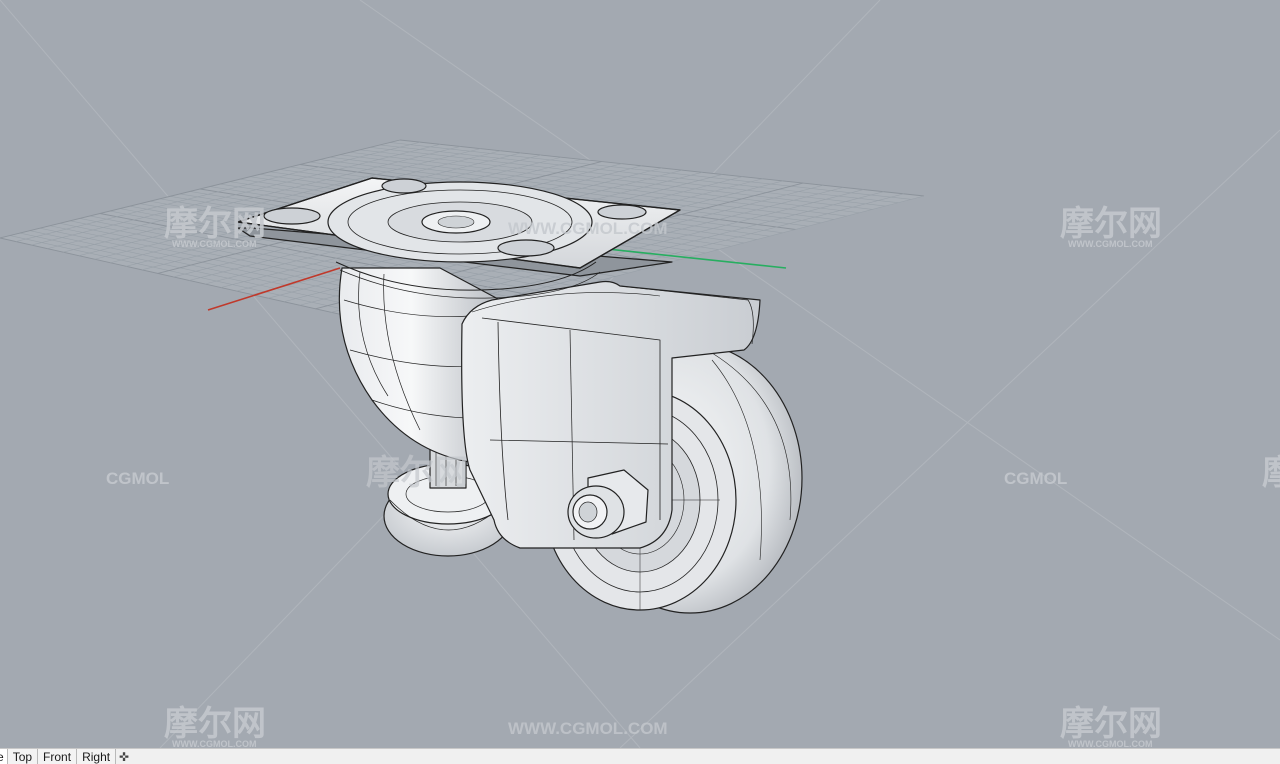 This screenshot has width=1280, height=764. I want to click on plus-icon: ✜, so click(124, 756).